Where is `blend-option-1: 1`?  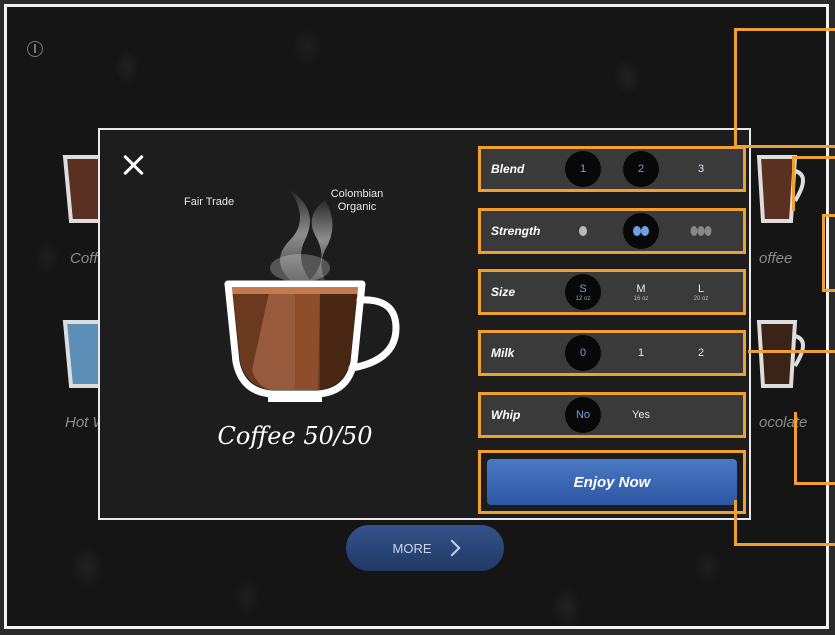
blend-option-1: 1 is located at coordinates (583, 169).